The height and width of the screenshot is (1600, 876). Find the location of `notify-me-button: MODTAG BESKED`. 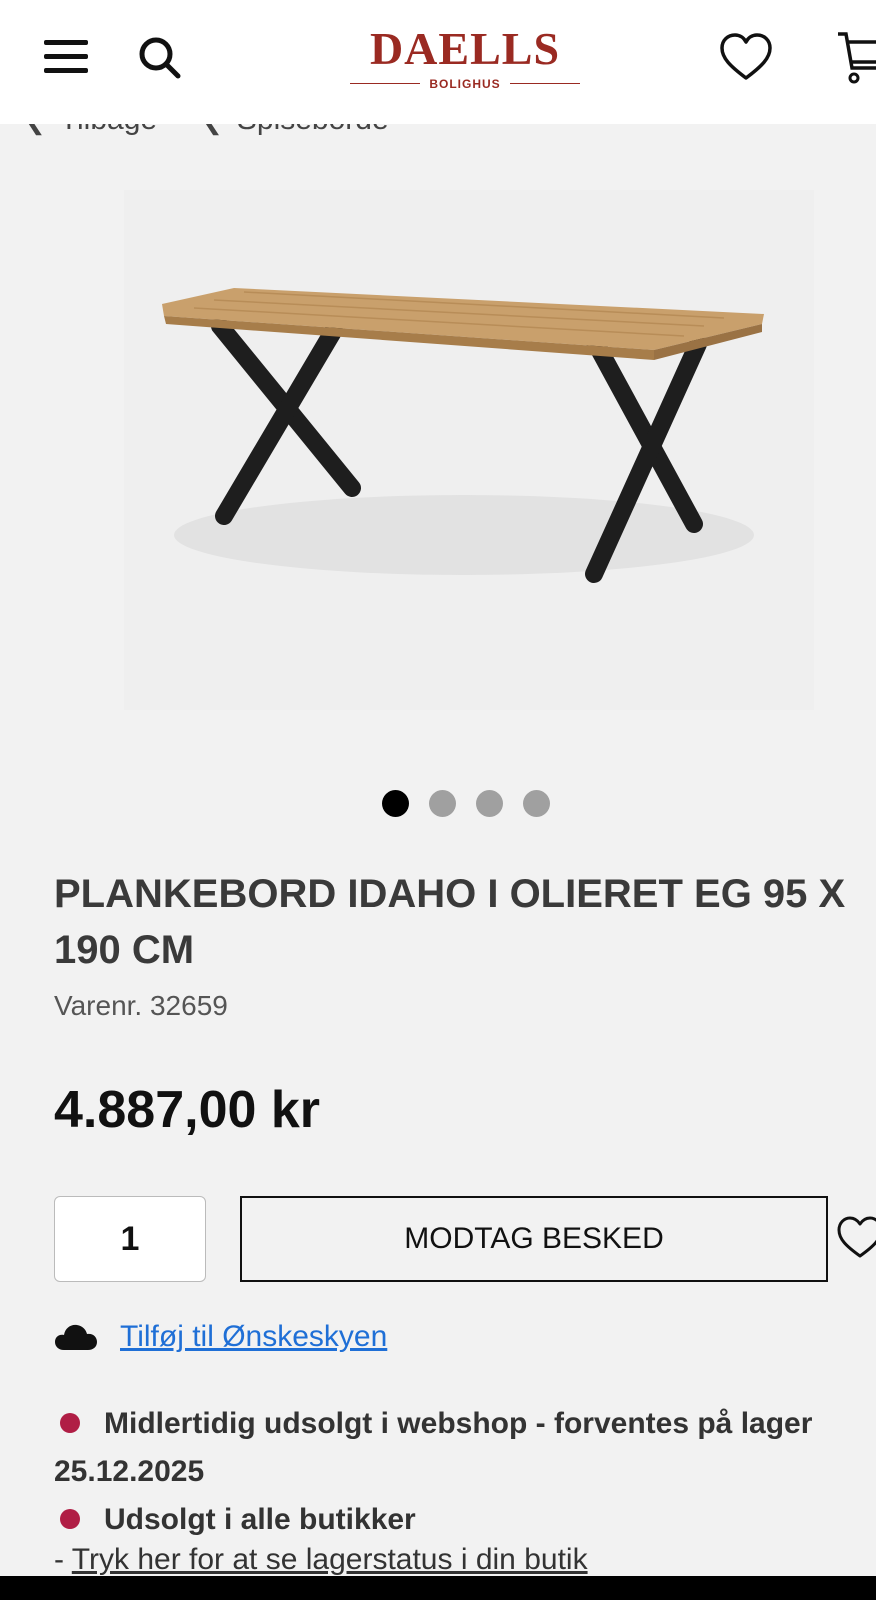

notify-me-button: MODTAG BESKED is located at coordinates (534, 1239).